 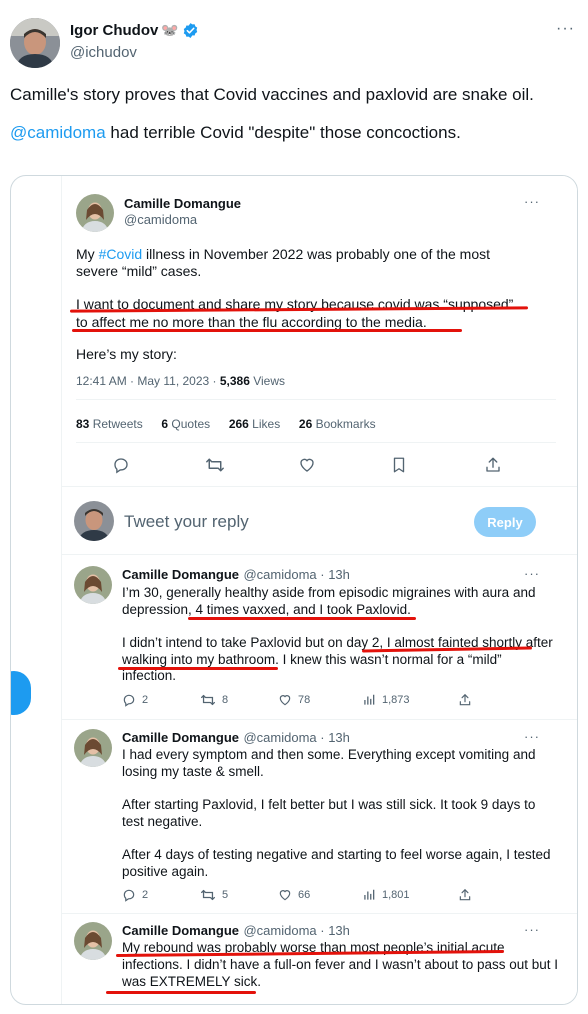 What do you see at coordinates (149, 675) in the screenshot?
I see `reply-1-line-6: infection.` at bounding box center [149, 675].